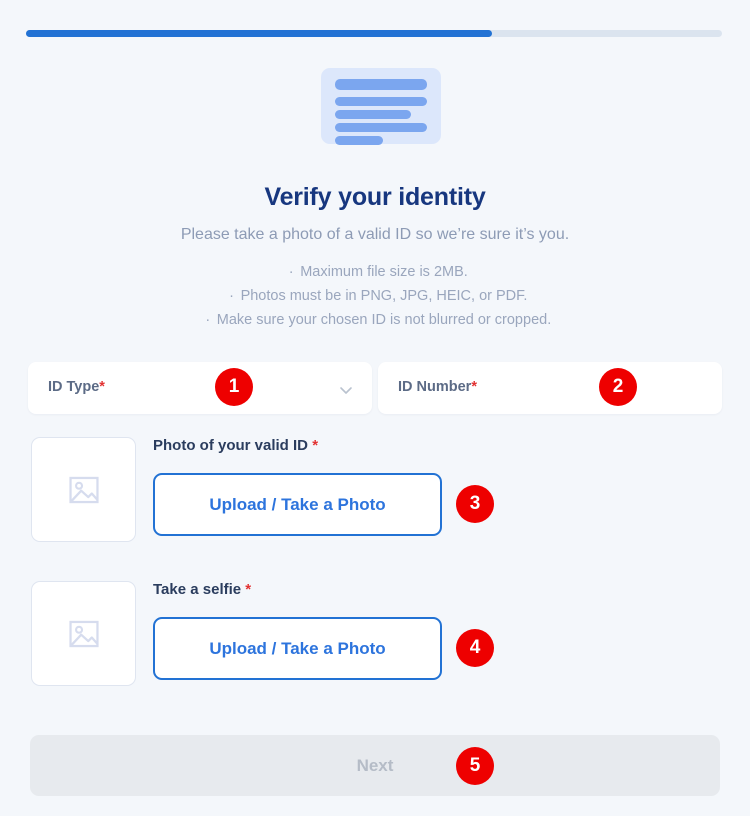 This screenshot has height=816, width=750. Describe the element at coordinates (202, 589) in the screenshot. I see `selfie-label: Take a selfie *` at that location.